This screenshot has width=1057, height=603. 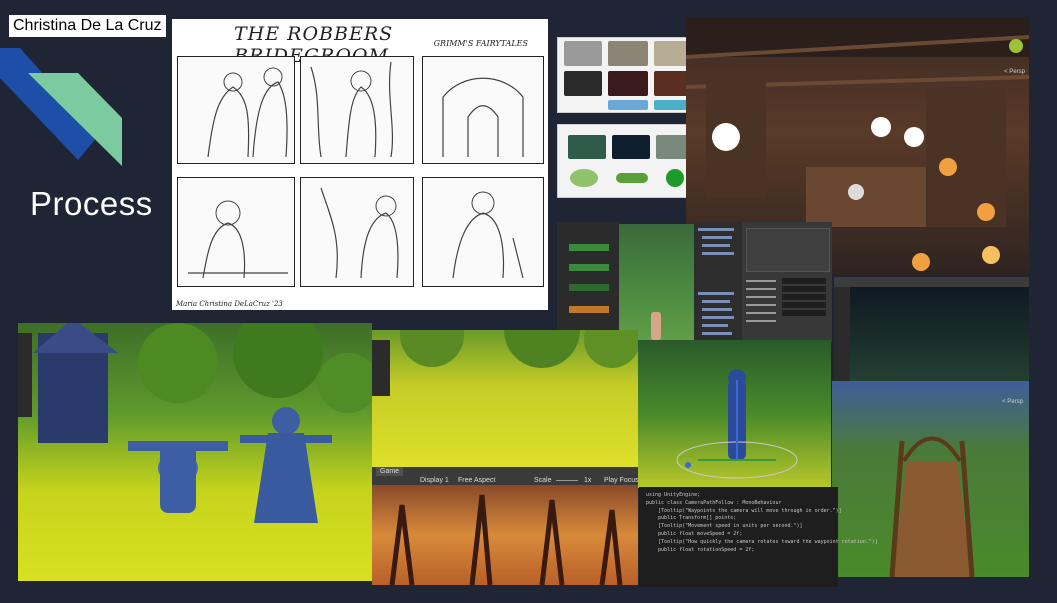 What do you see at coordinates (788, 250) in the screenshot?
I see `inspector-warning` at bounding box center [788, 250].